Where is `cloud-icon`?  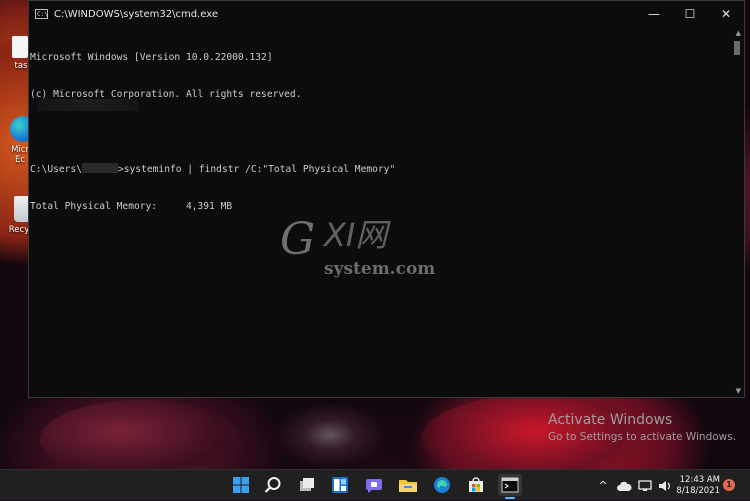 cloud-icon is located at coordinates (624, 486).